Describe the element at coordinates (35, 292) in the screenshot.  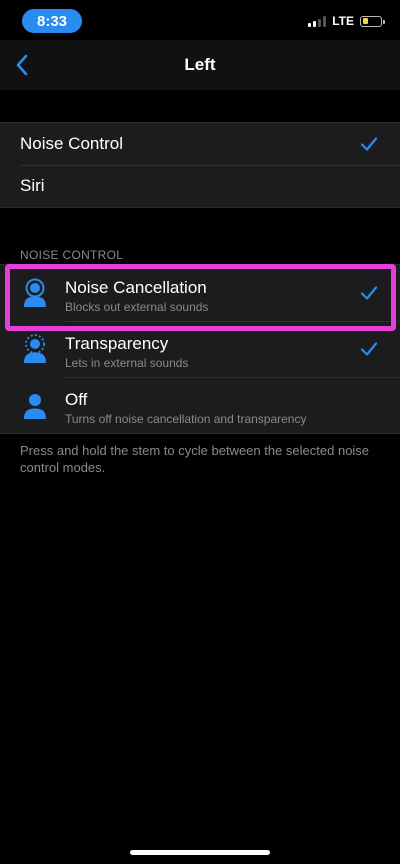
I see `noise-cancellation-icon` at that location.